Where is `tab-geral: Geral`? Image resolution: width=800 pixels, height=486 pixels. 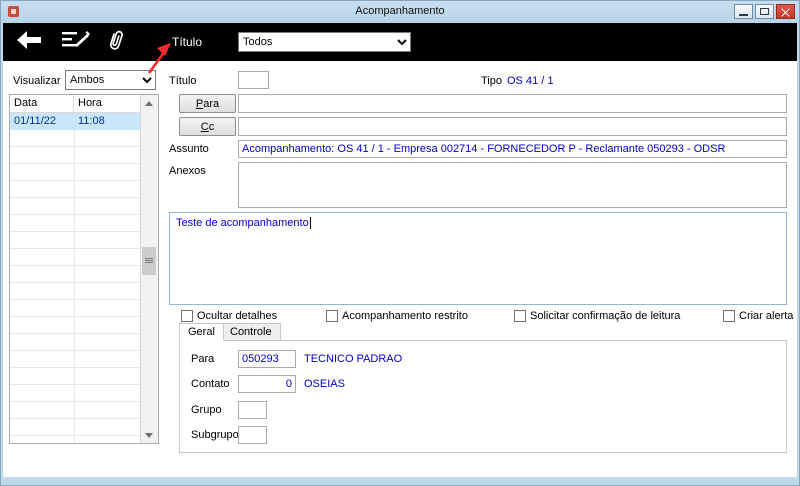
tab-geral: Geral is located at coordinates (201, 332).